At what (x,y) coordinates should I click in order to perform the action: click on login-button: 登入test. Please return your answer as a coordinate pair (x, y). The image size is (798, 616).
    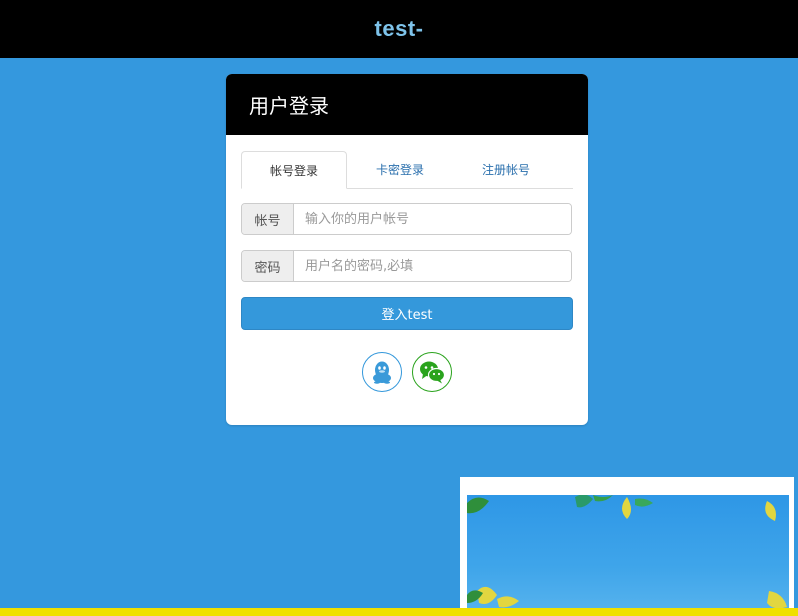
    Looking at the image, I should click on (407, 313).